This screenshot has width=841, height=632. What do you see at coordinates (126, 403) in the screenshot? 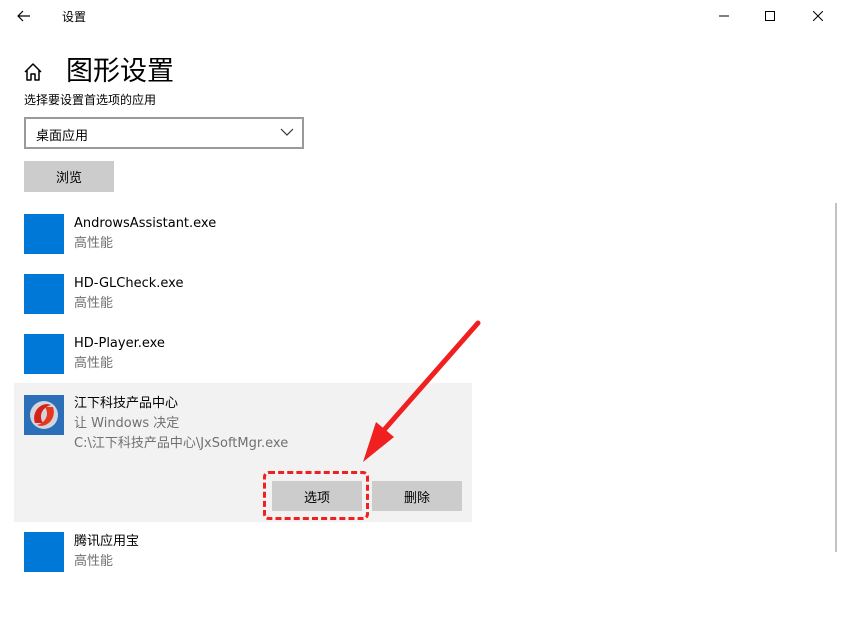
I see `app-name: 江下科技产品中心` at bounding box center [126, 403].